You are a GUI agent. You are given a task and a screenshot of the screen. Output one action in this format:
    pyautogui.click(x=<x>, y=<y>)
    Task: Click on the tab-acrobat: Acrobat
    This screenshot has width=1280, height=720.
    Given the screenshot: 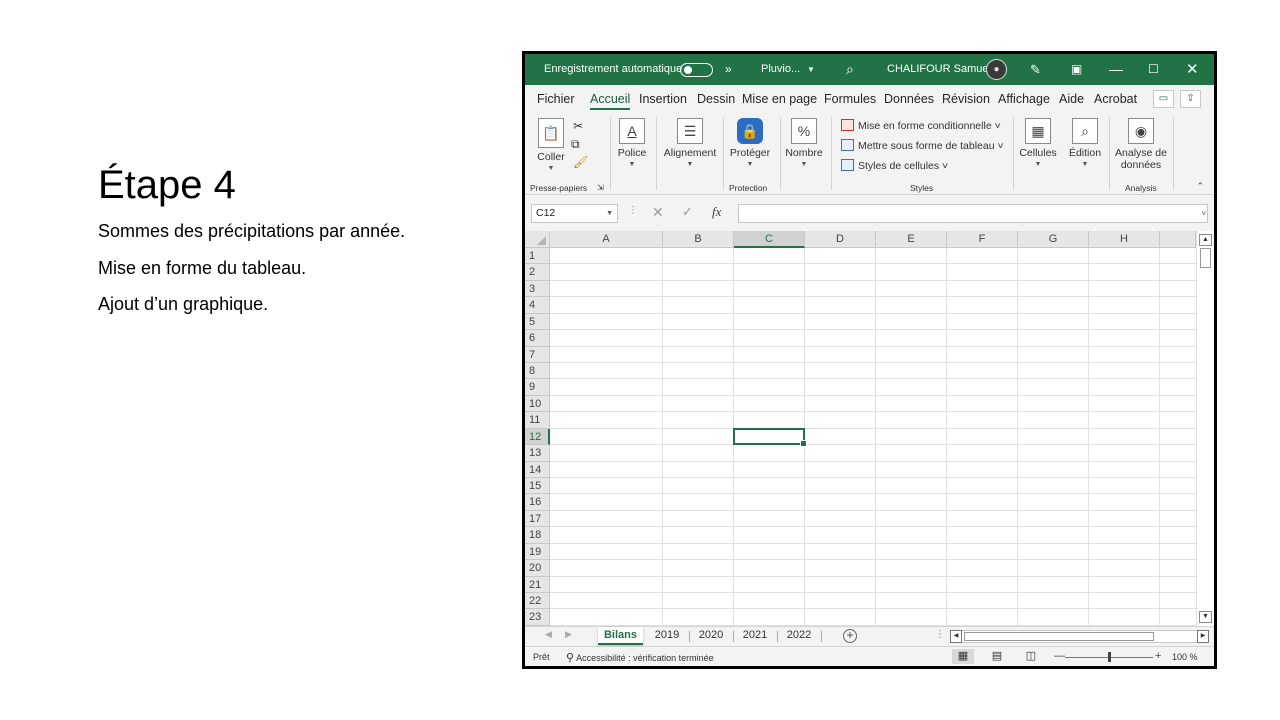 What is the action you would take?
    pyautogui.click(x=1115, y=99)
    